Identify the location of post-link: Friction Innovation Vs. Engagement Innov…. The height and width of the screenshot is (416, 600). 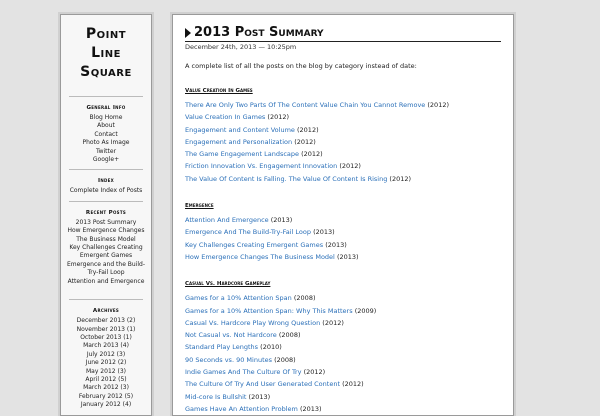
(261, 166).